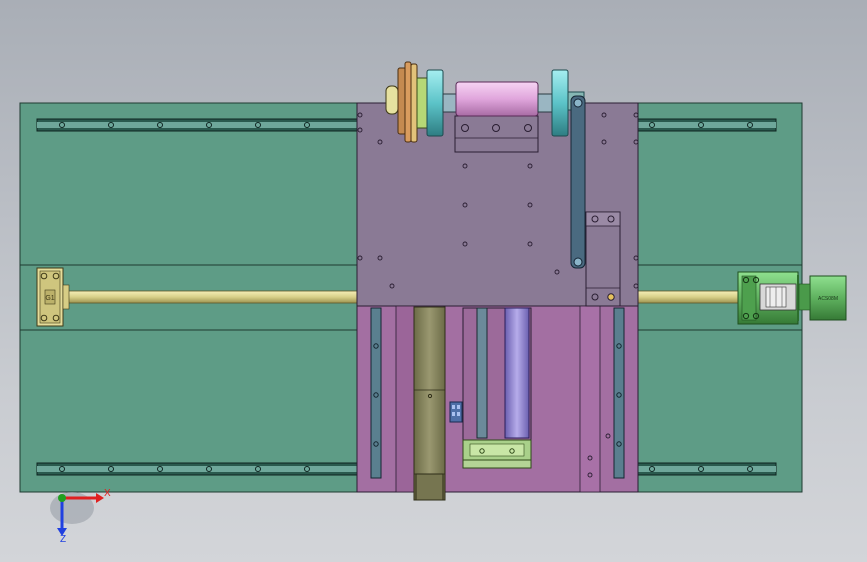 This screenshot has height=562, width=867. What do you see at coordinates (456, 412) in the screenshot?
I see `proximity-sensor` at bounding box center [456, 412].